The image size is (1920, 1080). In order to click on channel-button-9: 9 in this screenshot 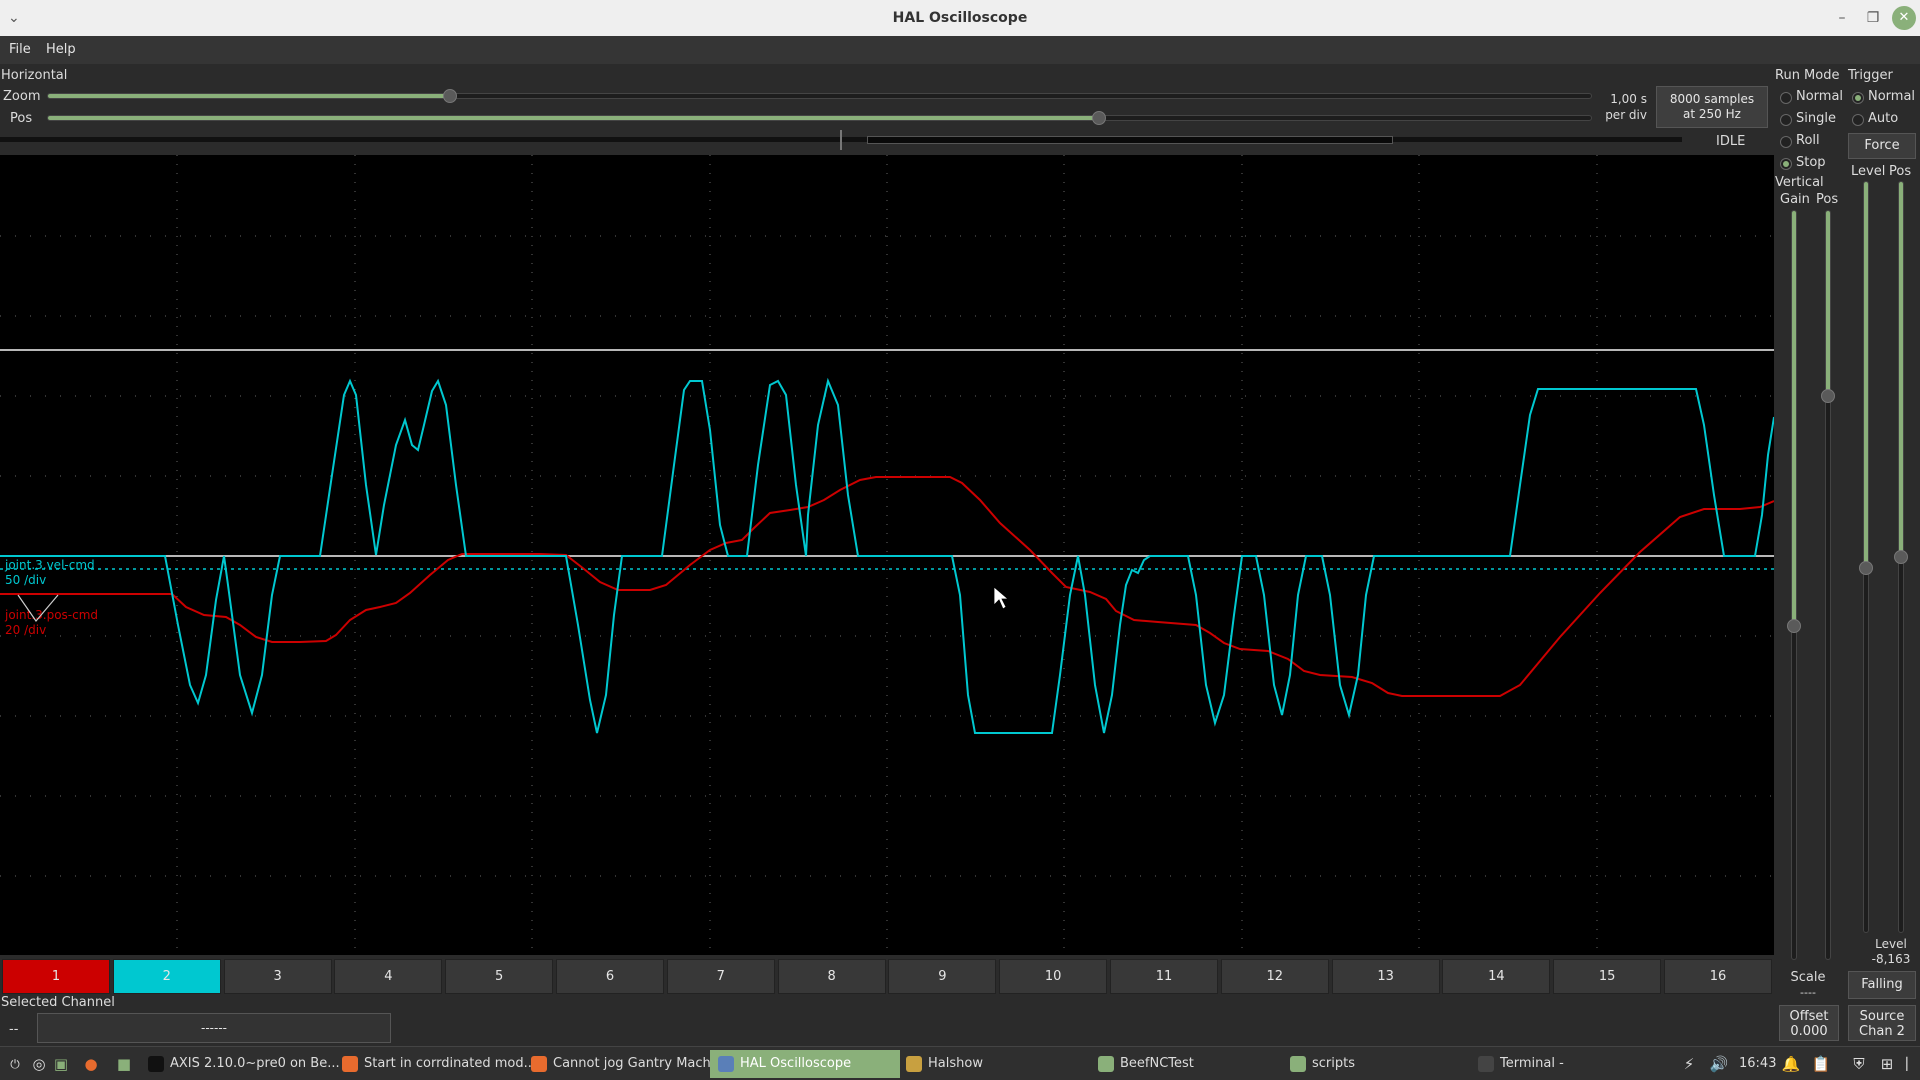, I will do `click(942, 976)`.